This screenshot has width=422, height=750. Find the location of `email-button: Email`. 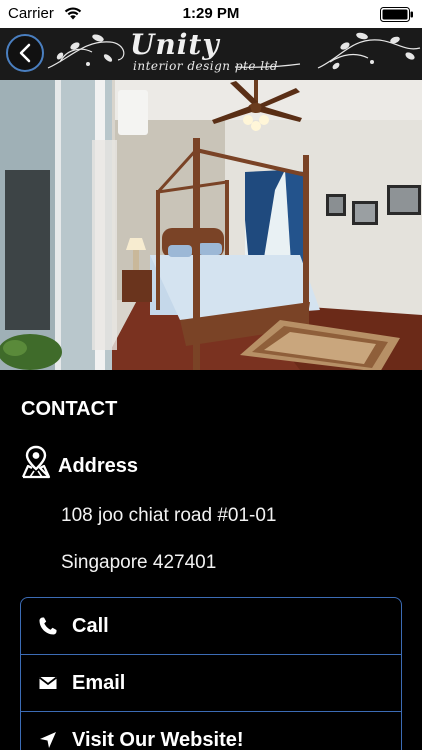

email-button: Email is located at coordinates (211, 683).